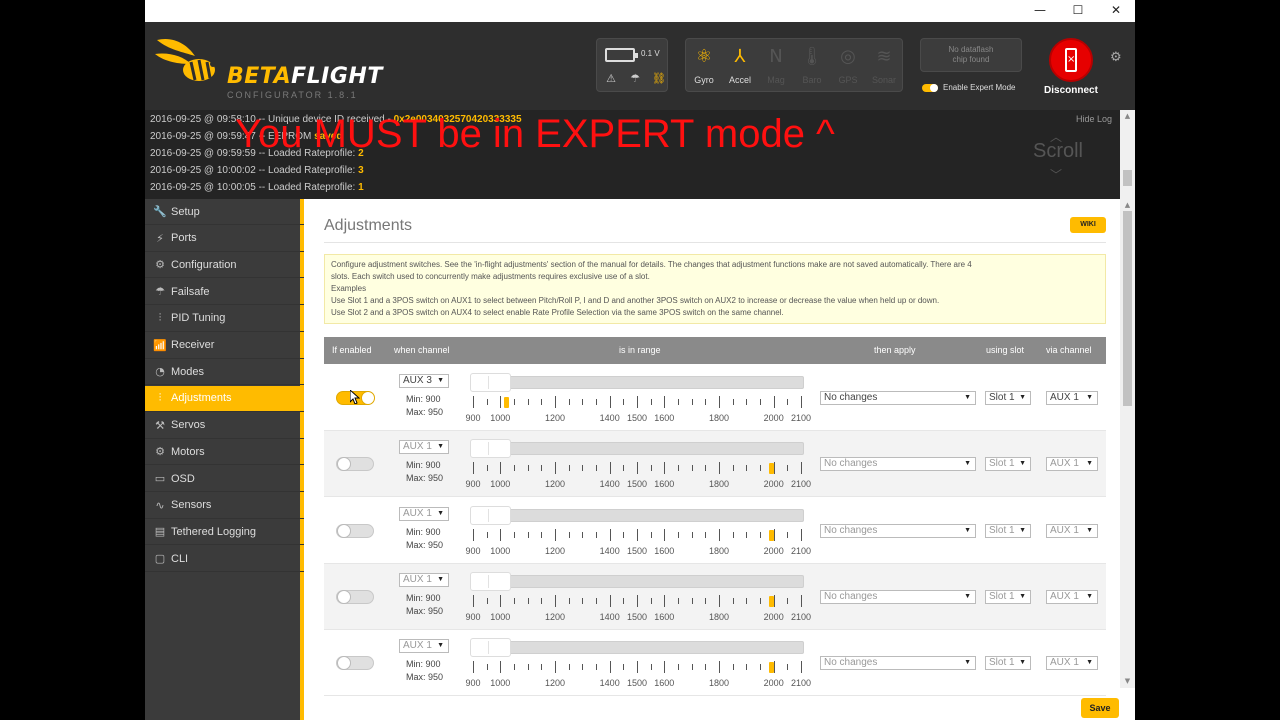  I want to click on save-button: Save, so click(1100, 708).